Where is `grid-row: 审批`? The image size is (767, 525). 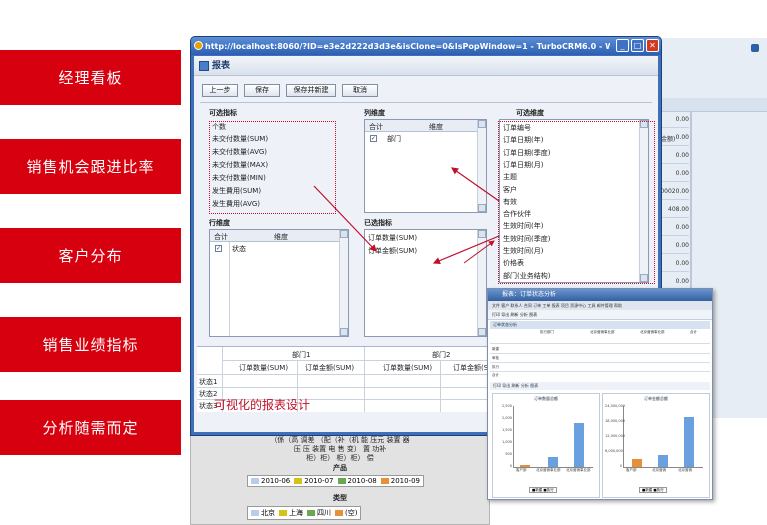 grid-row: 审批 is located at coordinates (495, 358).